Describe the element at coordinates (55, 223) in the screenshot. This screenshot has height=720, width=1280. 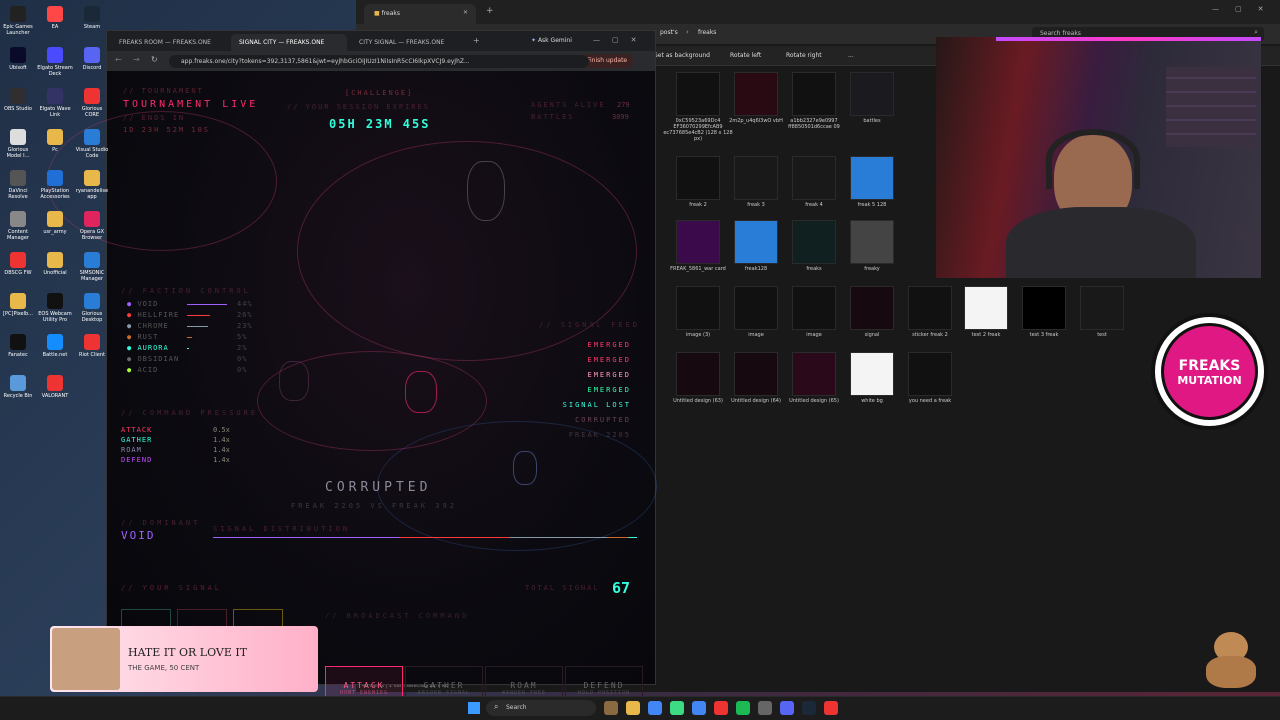
I see `desktop-icon: usr_army` at that location.